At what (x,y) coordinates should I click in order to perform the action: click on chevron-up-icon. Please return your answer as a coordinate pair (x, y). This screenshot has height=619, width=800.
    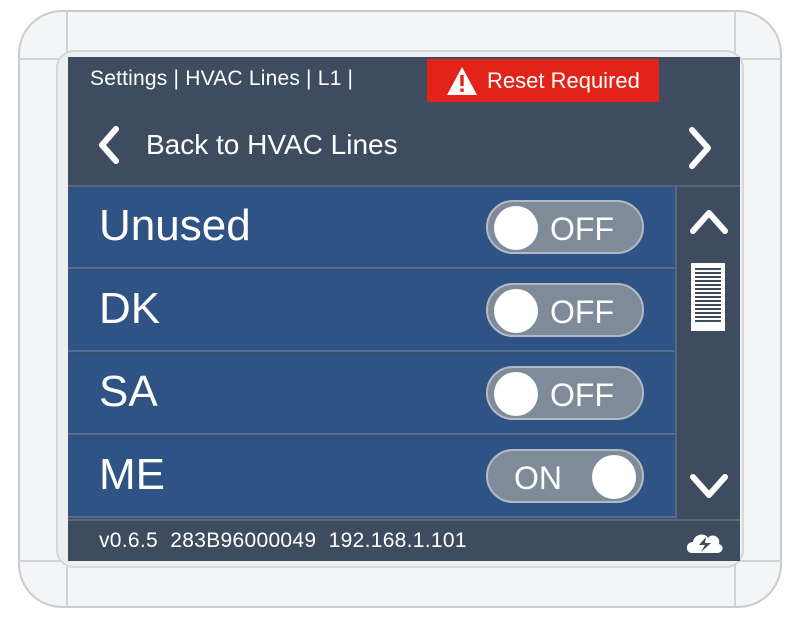
    Looking at the image, I should click on (709, 221).